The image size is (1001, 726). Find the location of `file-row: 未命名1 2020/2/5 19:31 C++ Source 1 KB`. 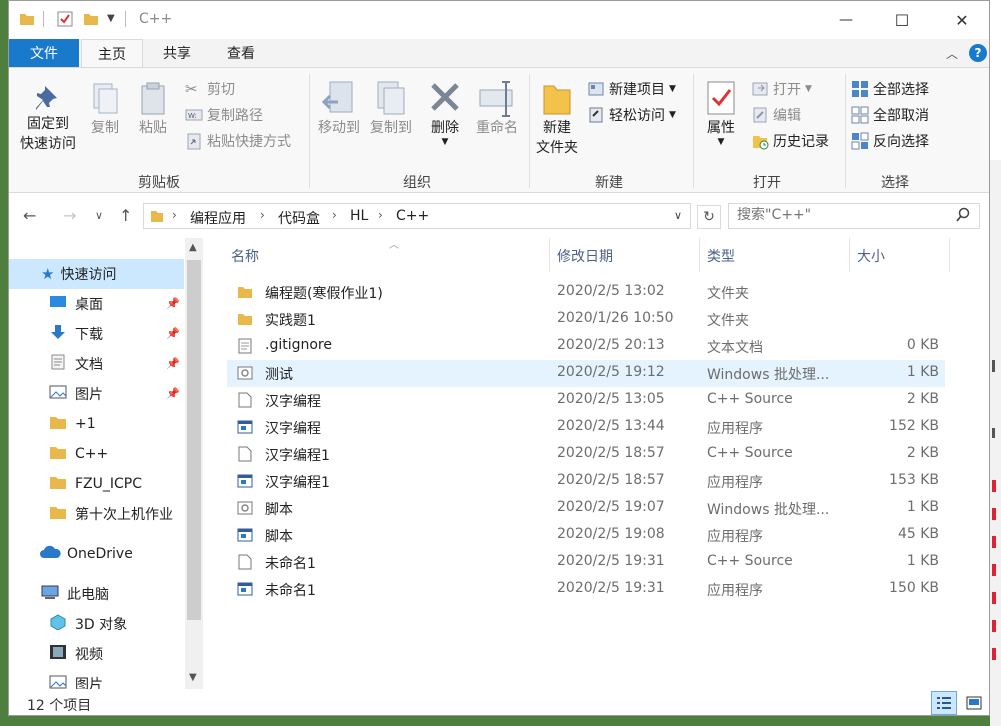

file-row: 未命名1 2020/2/5 19:31 C++ Source 1 KB is located at coordinates (586, 562).